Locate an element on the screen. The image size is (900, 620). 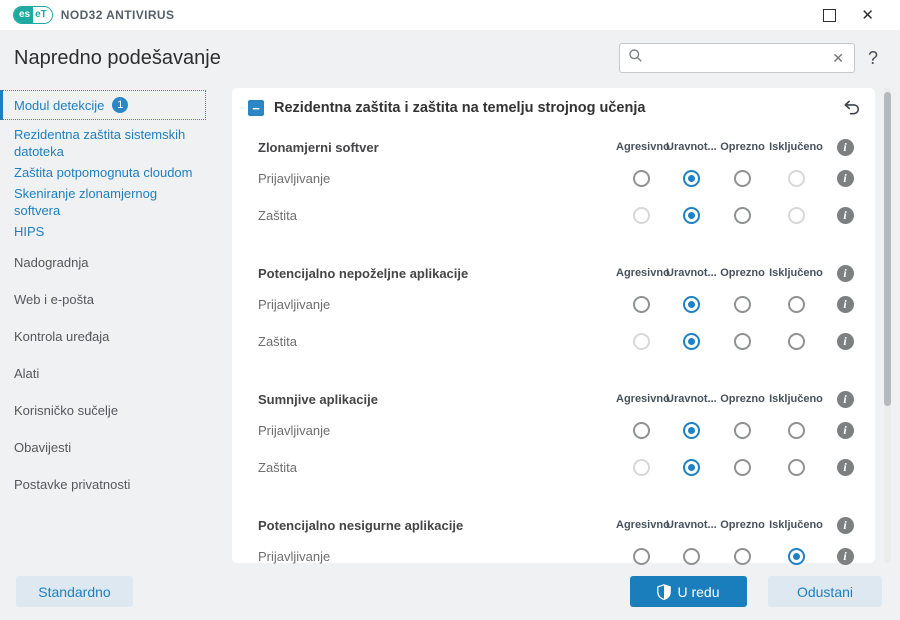
badge: 1 is located at coordinates (120, 105).